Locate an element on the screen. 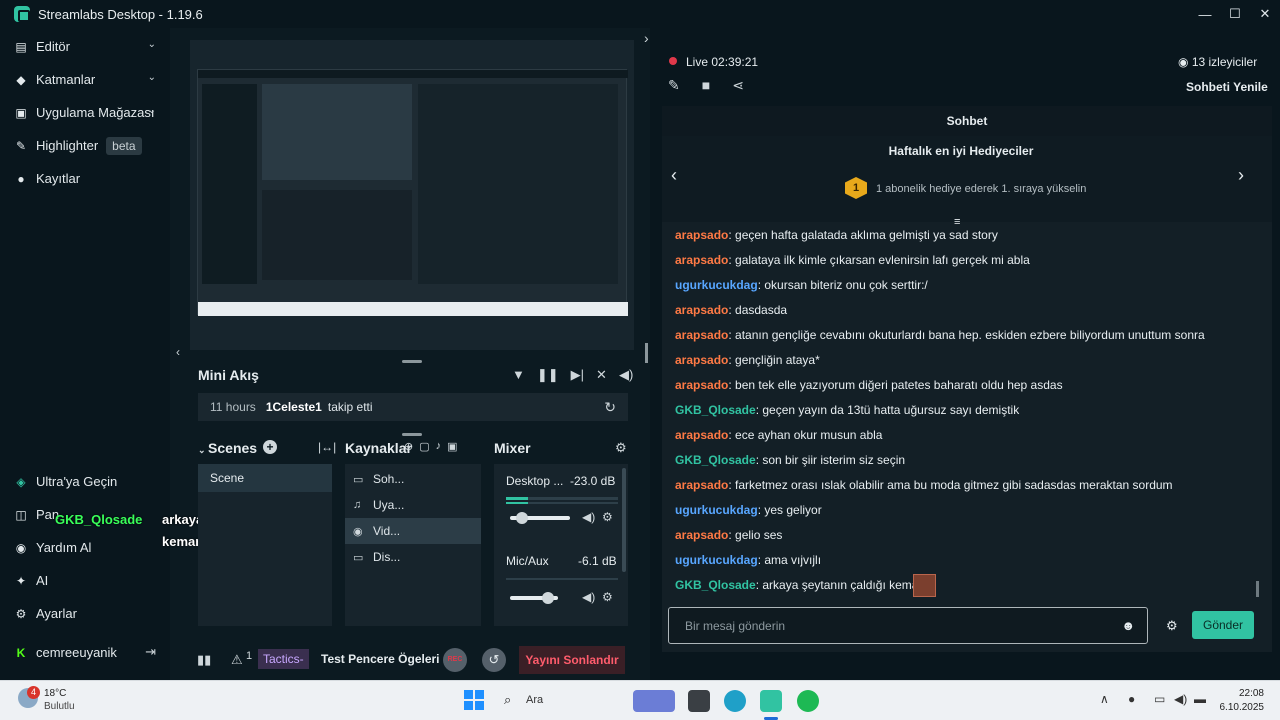 The image size is (1280, 720). next-arrow-icon: › is located at coordinates (1241, 175).